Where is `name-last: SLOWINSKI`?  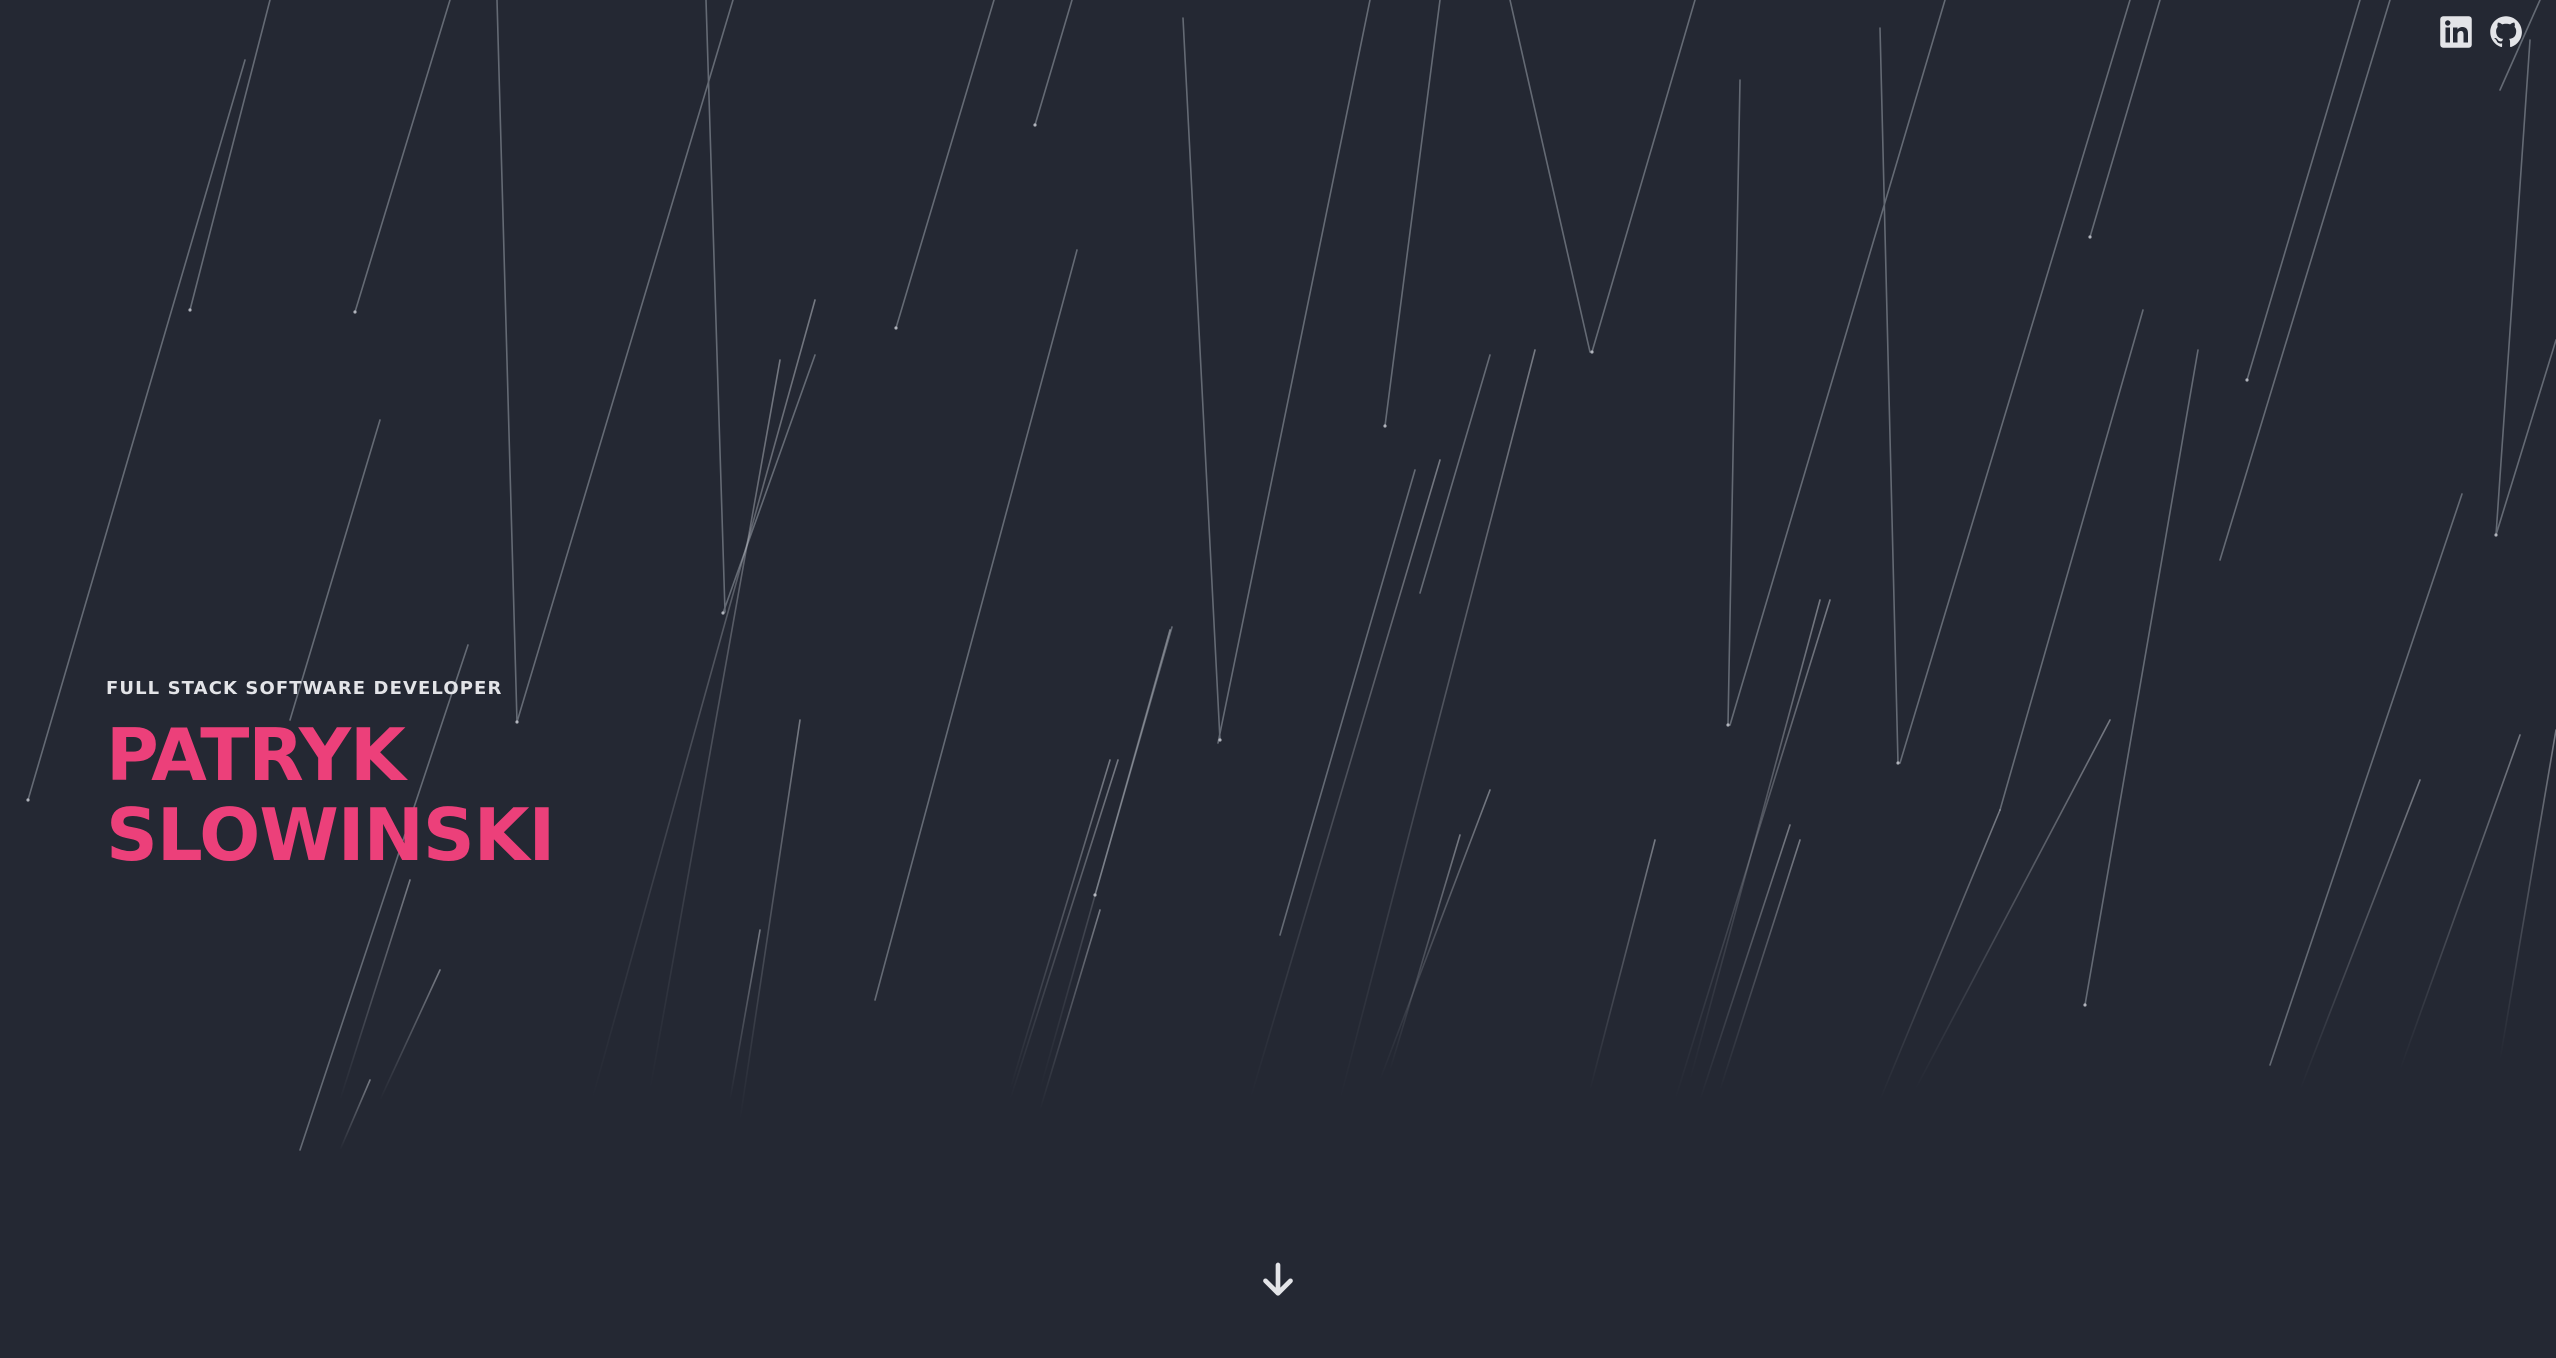
name-last: SLOWINSKI is located at coordinates (330, 835).